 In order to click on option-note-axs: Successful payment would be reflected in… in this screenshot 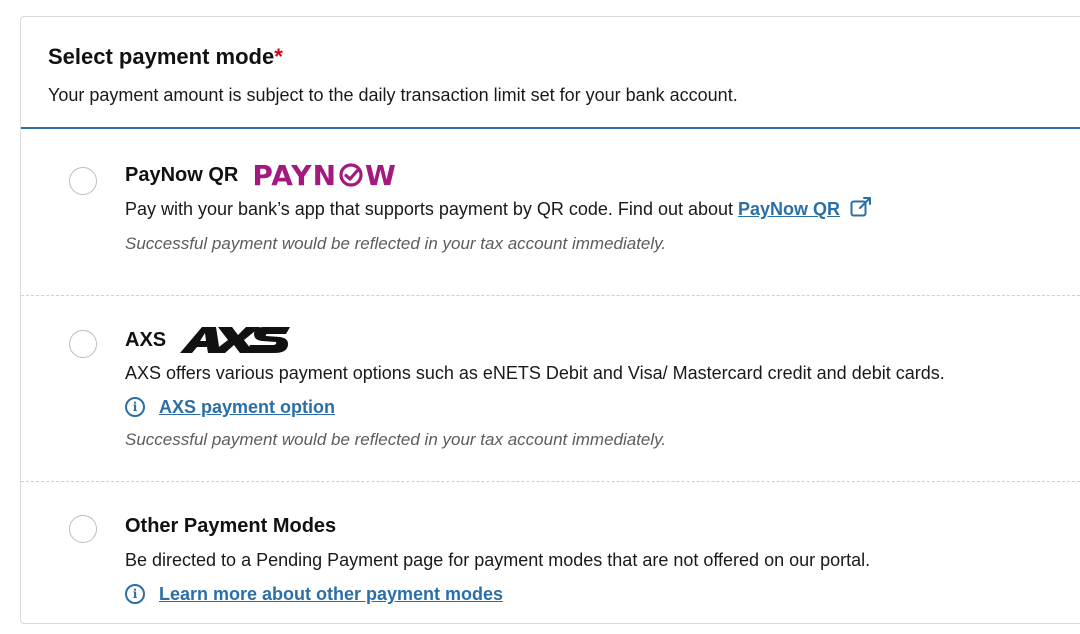, I will do `click(396, 439)`.